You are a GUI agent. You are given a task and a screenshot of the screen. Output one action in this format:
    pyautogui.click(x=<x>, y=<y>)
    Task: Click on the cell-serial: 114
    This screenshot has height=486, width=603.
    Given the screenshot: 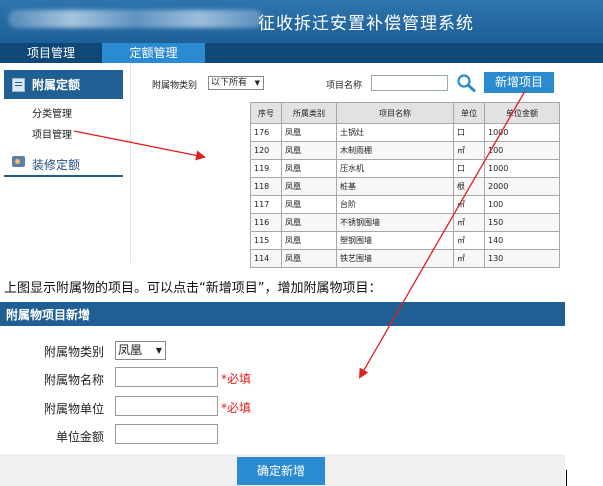 What is the action you would take?
    pyautogui.click(x=266, y=258)
    